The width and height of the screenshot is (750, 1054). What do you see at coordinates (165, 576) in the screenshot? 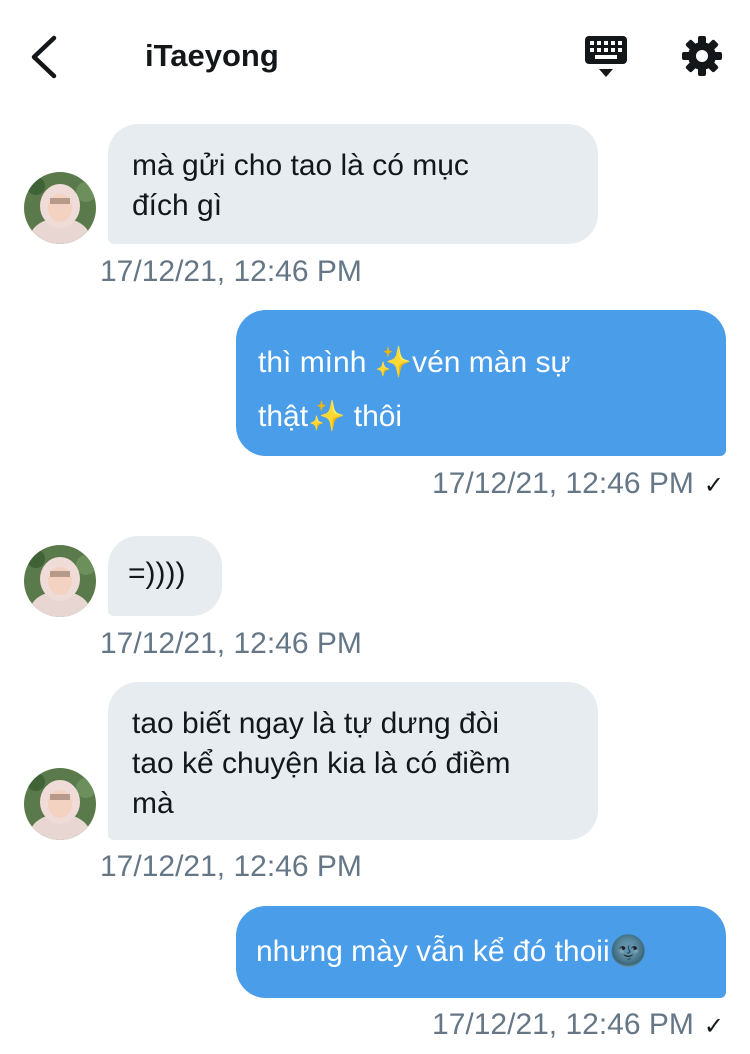
I see `message-bubble: =))))` at bounding box center [165, 576].